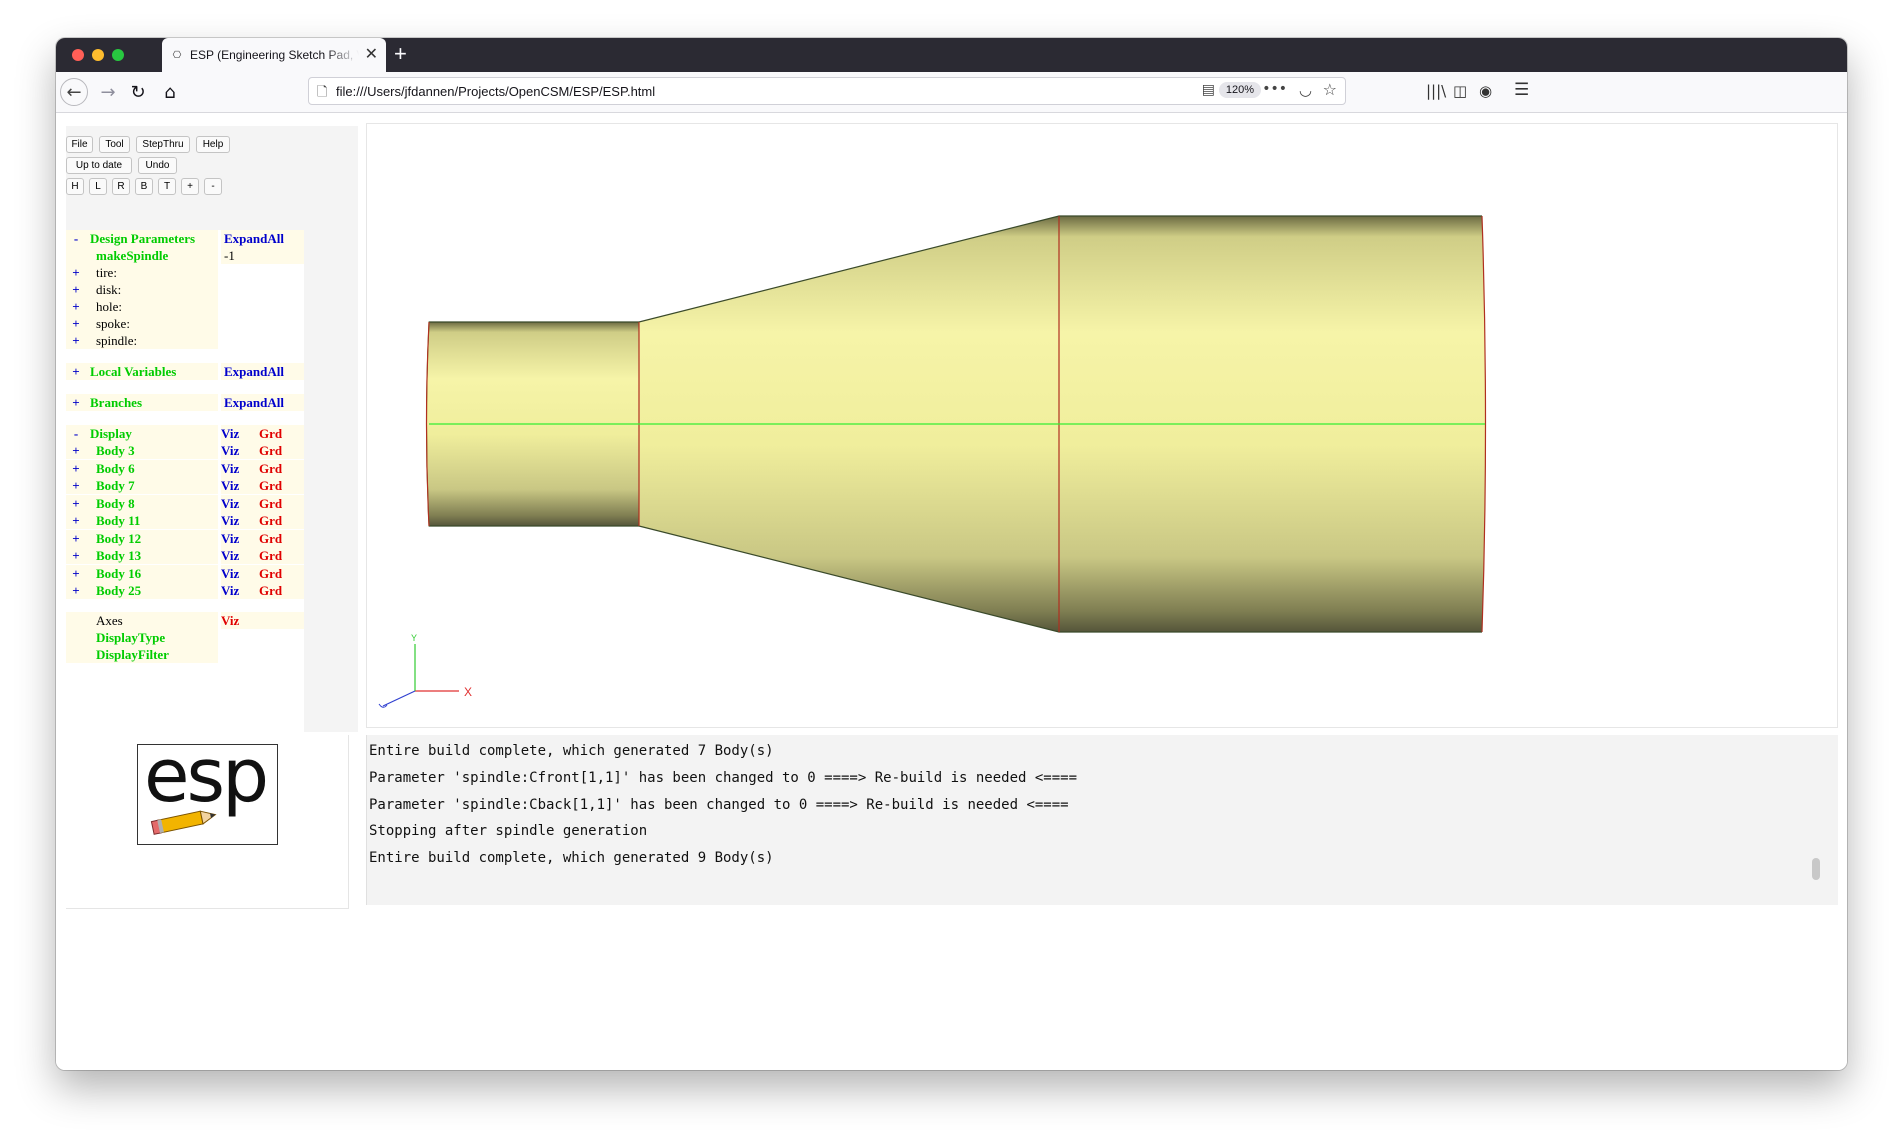  I want to click on expand-disk: +, so click(76, 289).